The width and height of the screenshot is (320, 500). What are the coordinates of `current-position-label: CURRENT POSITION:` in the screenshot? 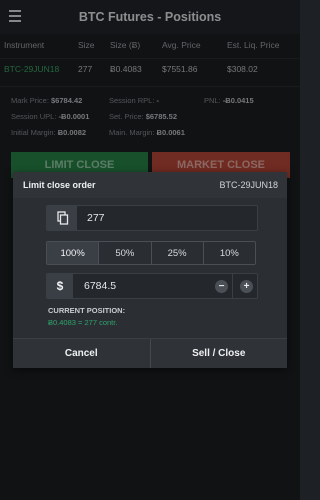 It's located at (87, 310).